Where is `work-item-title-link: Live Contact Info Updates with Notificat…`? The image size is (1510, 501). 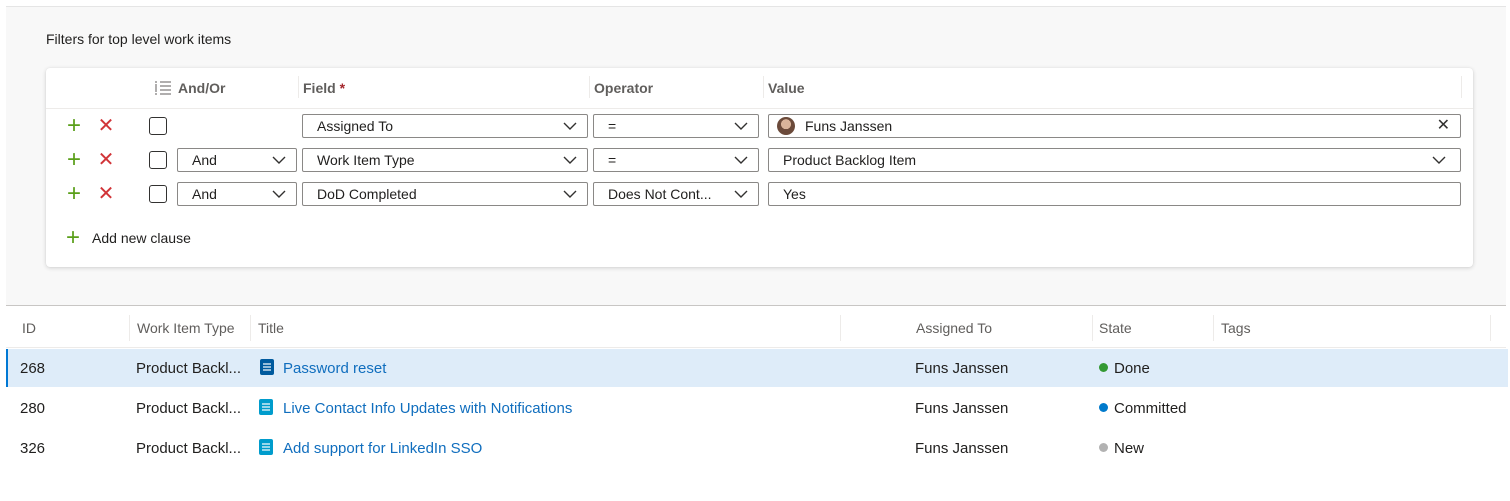
work-item-title-link: Live Contact Info Updates with Notificat… is located at coordinates (427, 408).